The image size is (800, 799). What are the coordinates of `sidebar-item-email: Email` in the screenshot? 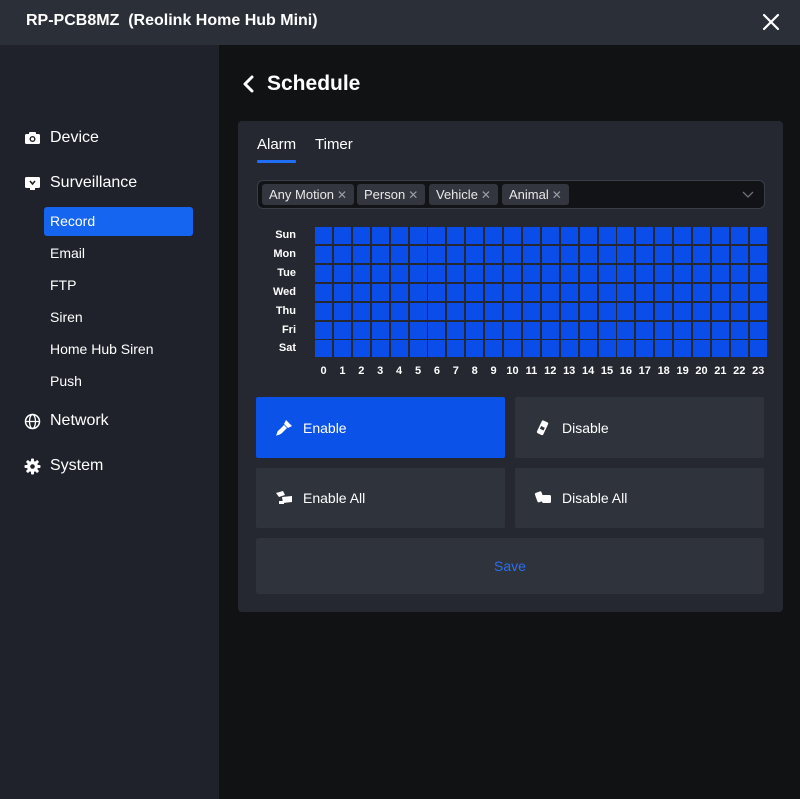 It's located at (118, 253).